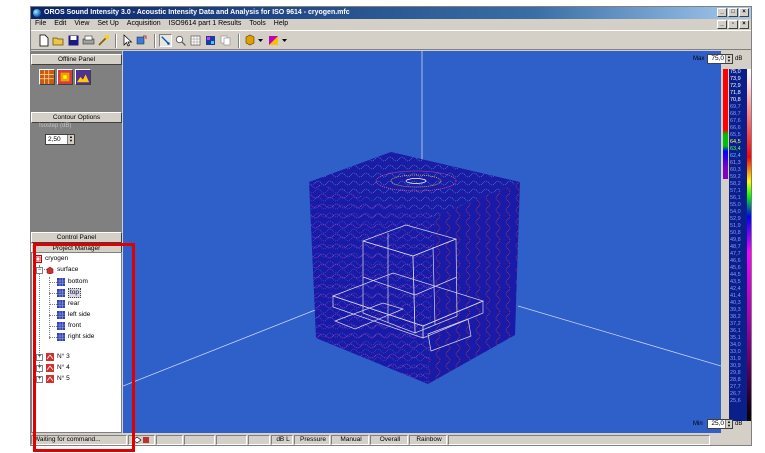 The image size is (765, 453). I want to click on project-manager-highlight, so click(84, 347).